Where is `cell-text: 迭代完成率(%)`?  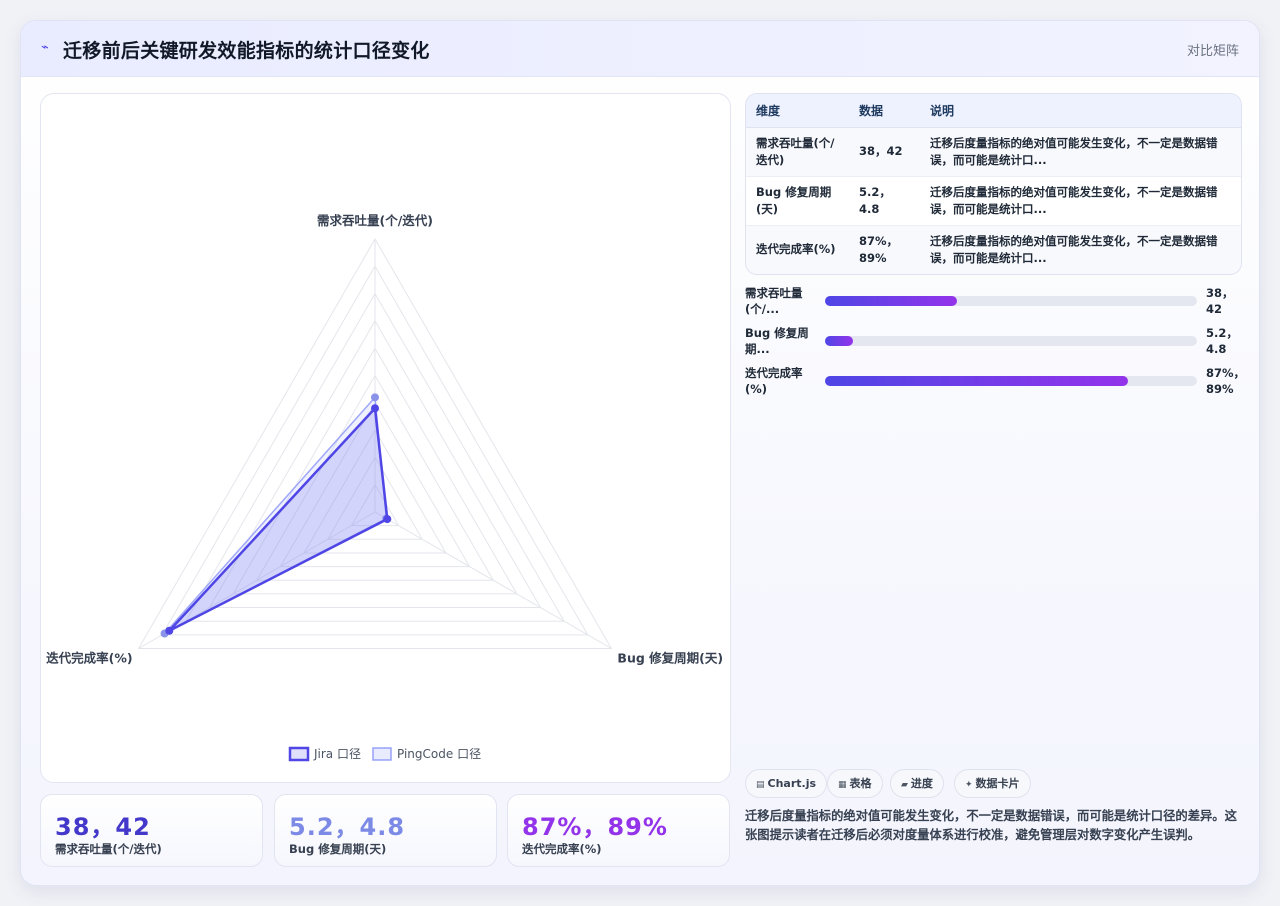
cell-text: 迭代完成率(%) is located at coordinates (796, 249).